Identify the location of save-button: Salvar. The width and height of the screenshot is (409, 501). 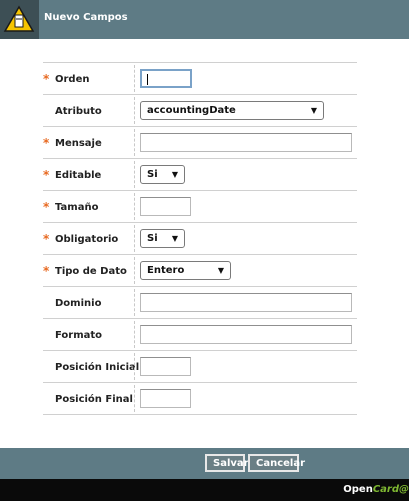
(227, 463).